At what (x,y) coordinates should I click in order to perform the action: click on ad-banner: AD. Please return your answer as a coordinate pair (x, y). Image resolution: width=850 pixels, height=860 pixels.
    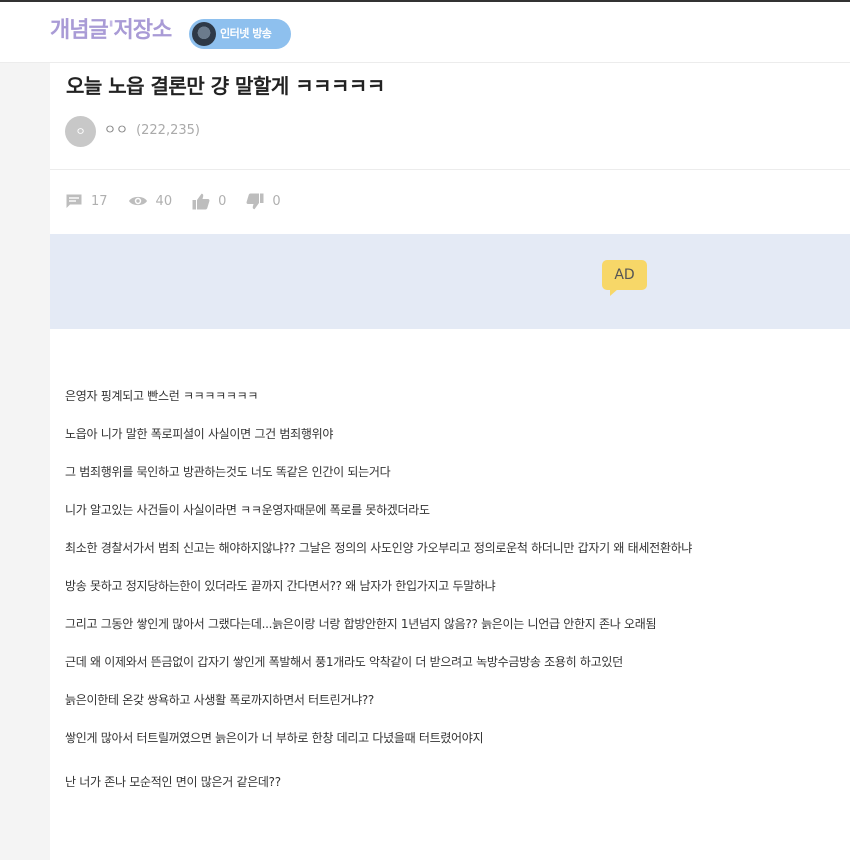
    Looking at the image, I should click on (450, 281).